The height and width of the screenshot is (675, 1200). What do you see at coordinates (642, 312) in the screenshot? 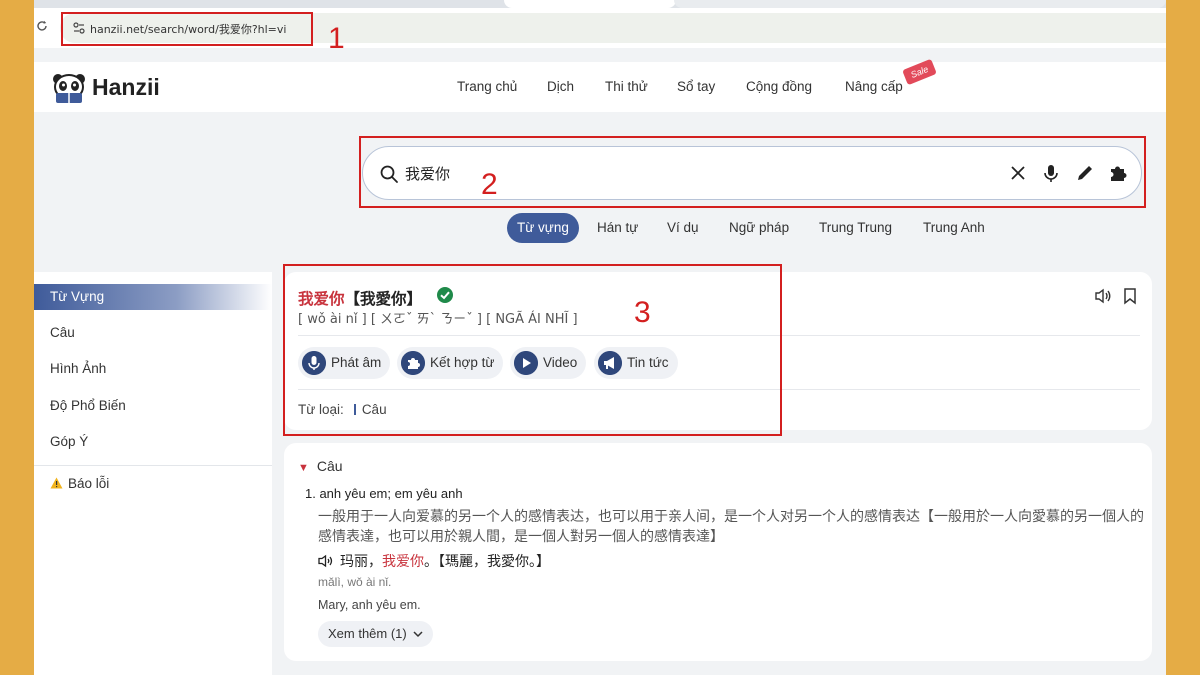
I see `annotation-number-3: 3` at bounding box center [642, 312].